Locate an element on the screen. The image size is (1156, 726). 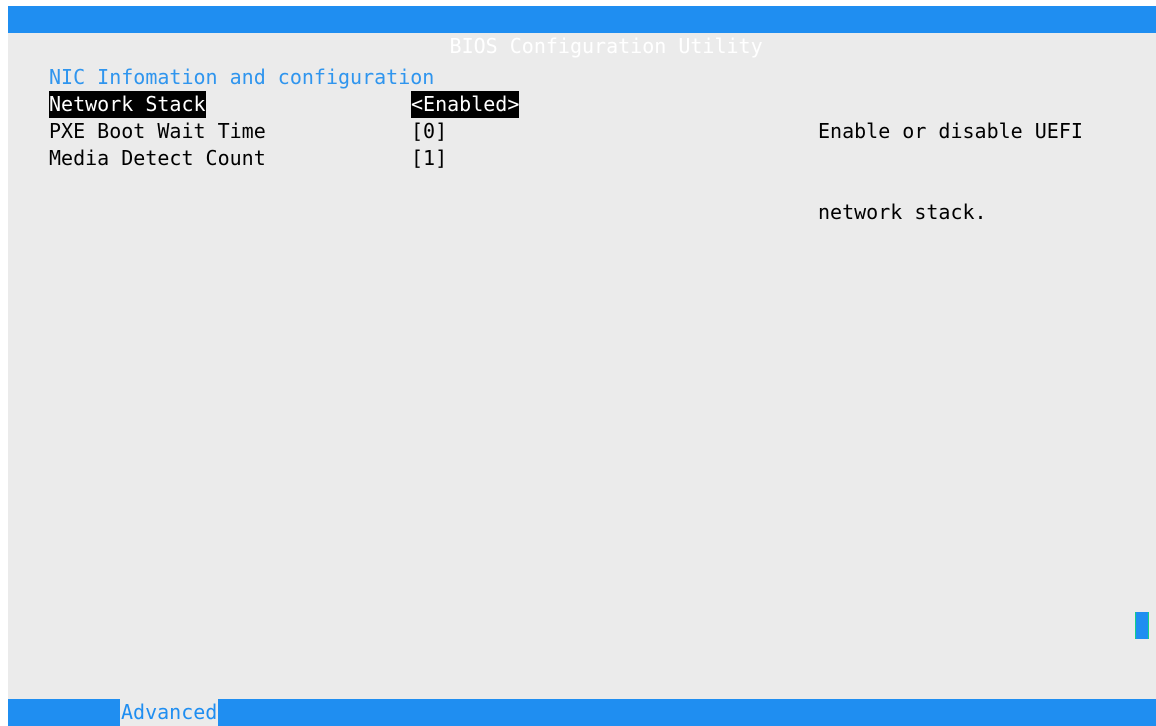
help-text-line: network stack. is located at coordinates (902, 212).